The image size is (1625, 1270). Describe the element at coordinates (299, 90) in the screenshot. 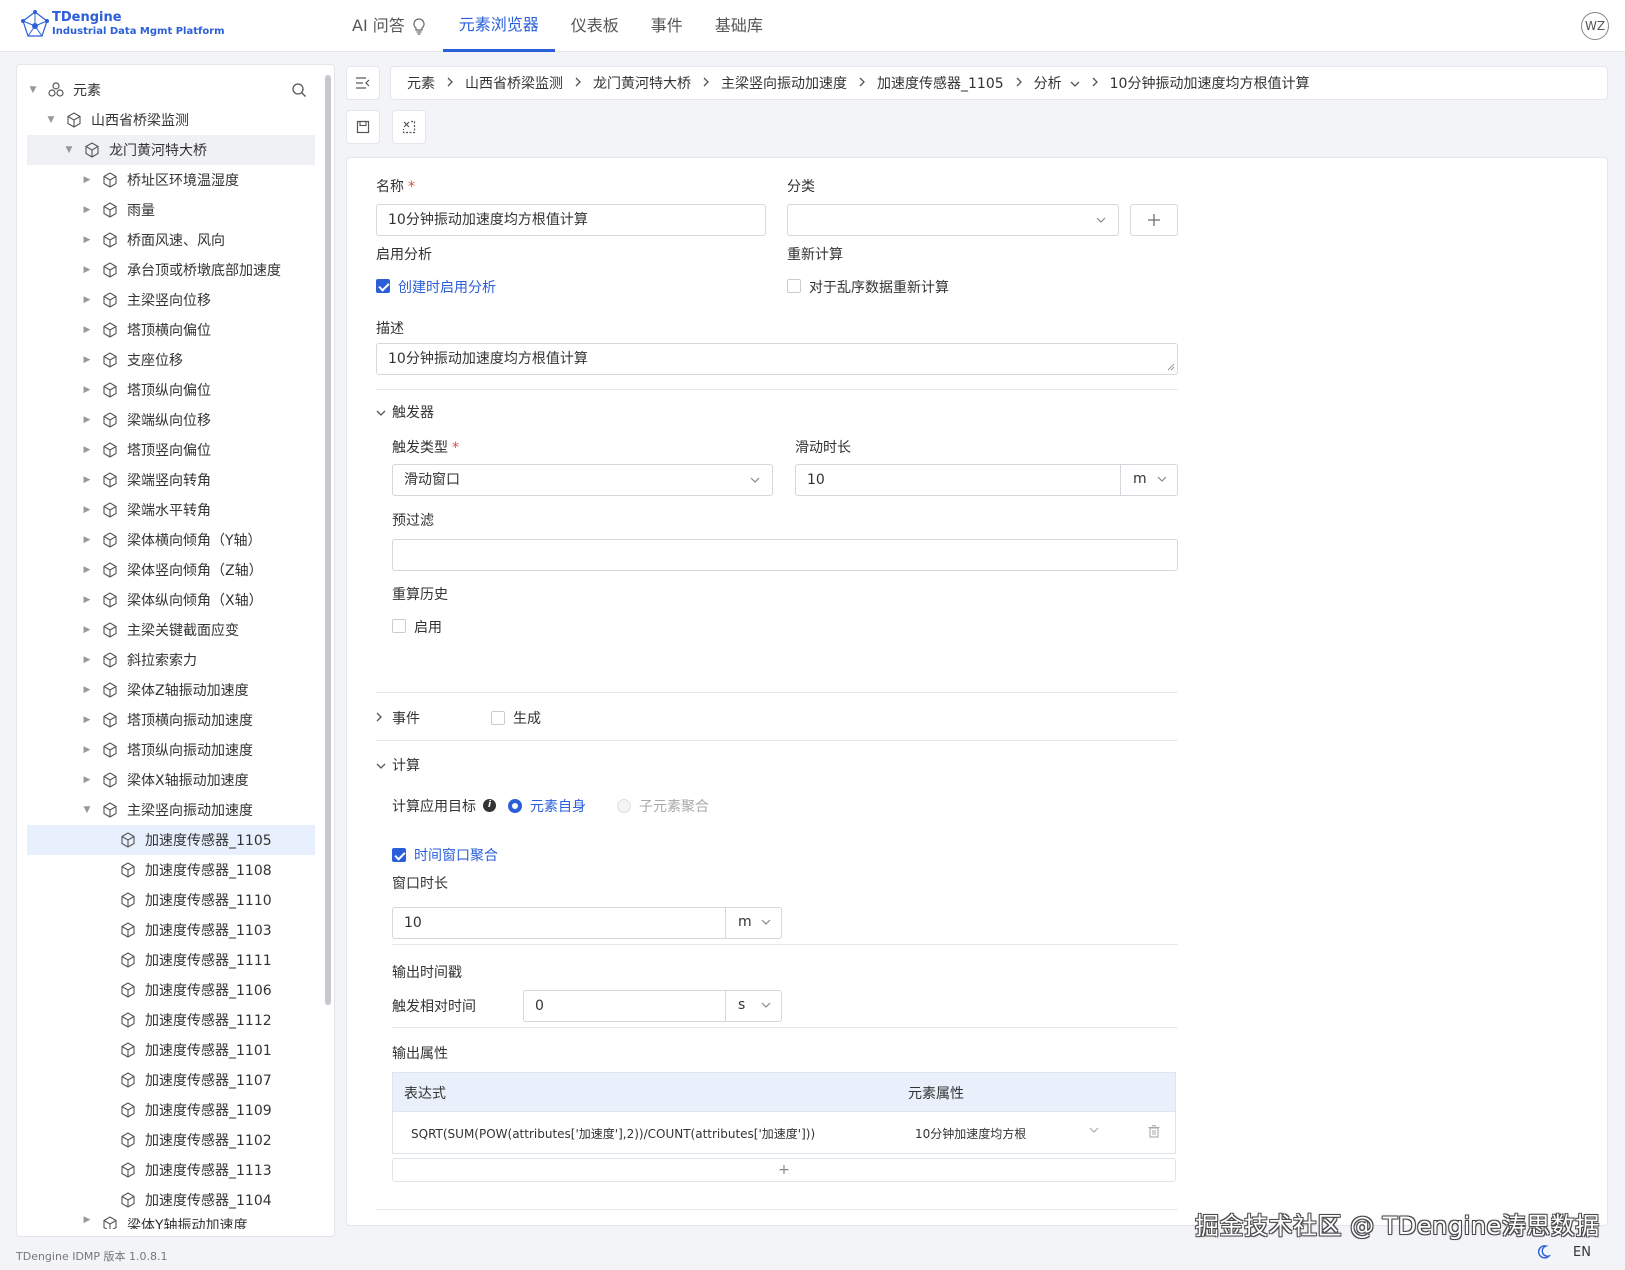

I see `search-icon` at that location.